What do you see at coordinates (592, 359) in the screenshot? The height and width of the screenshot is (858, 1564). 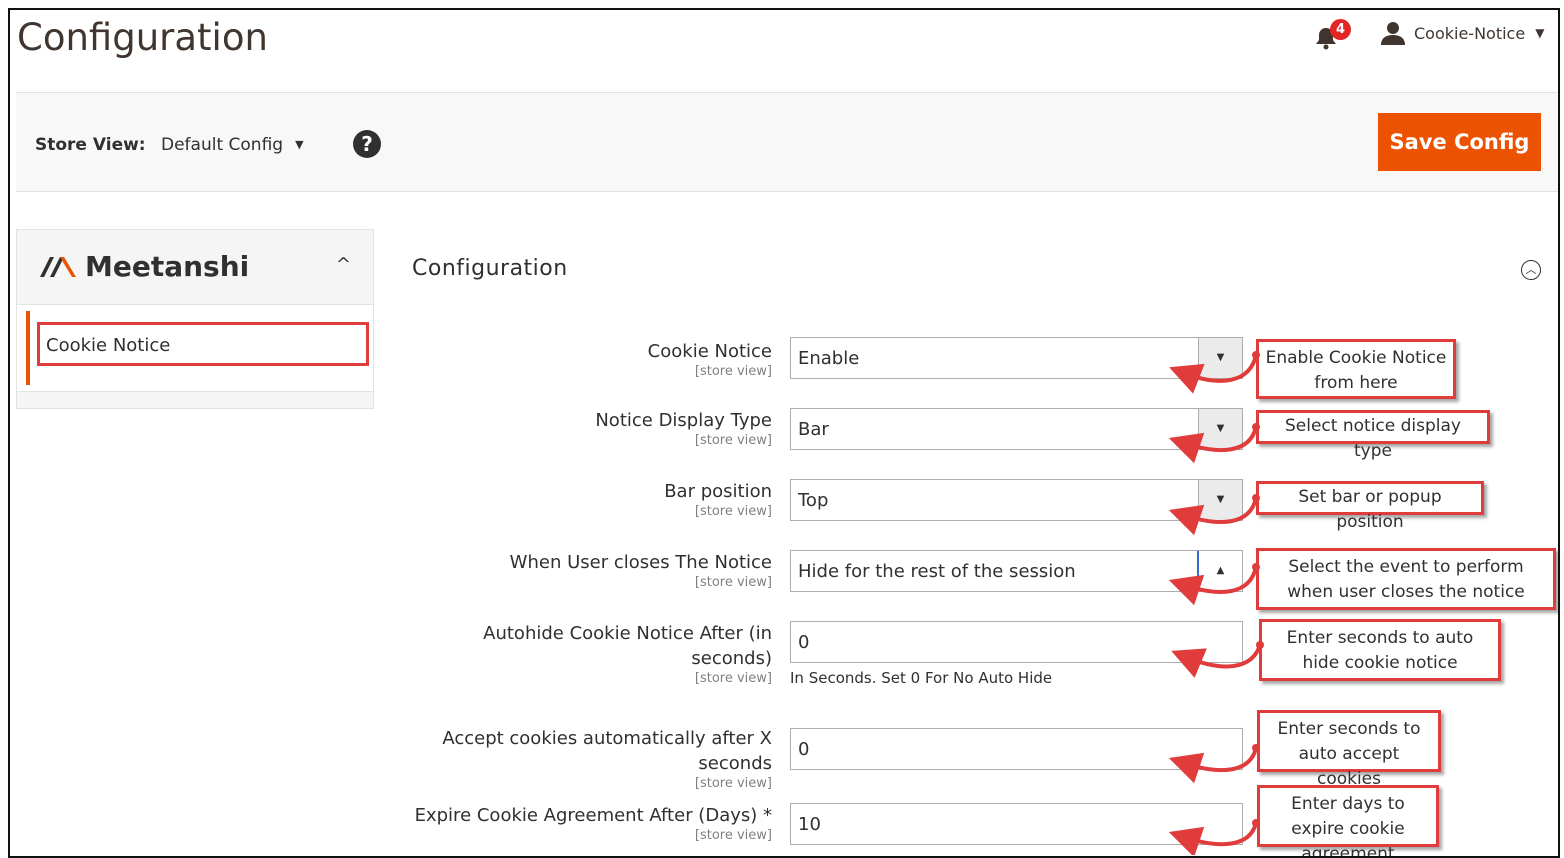 I see `field-label: Cookie Notice [store view]` at bounding box center [592, 359].